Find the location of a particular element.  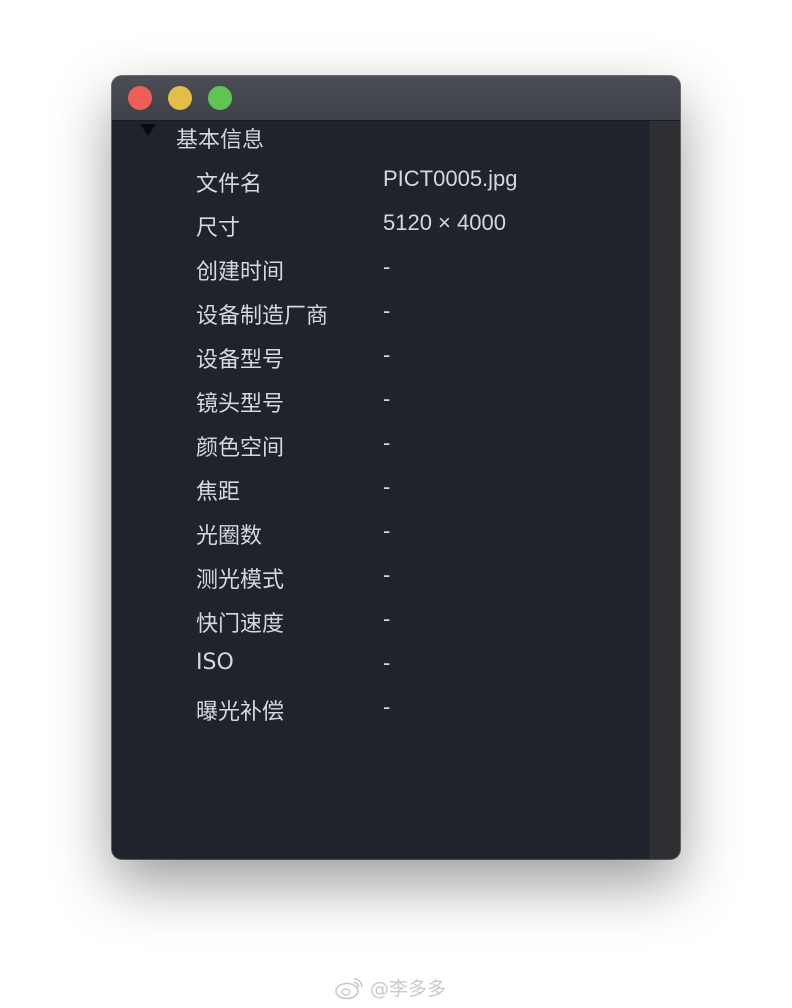

zoom-button is located at coordinates (220, 98).